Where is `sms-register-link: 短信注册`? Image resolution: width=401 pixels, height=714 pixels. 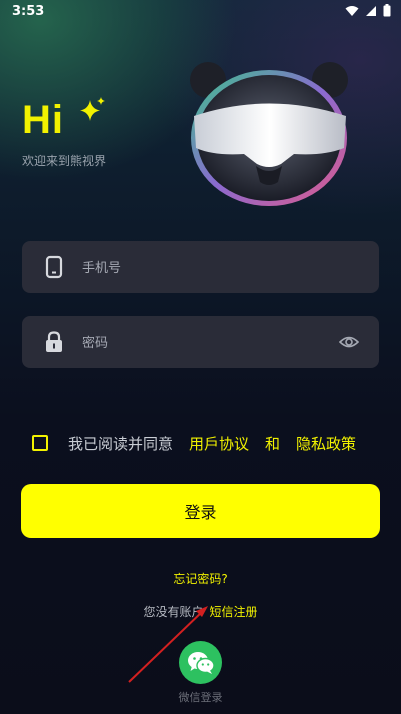
sms-register-link: 短信注册 is located at coordinates (234, 612).